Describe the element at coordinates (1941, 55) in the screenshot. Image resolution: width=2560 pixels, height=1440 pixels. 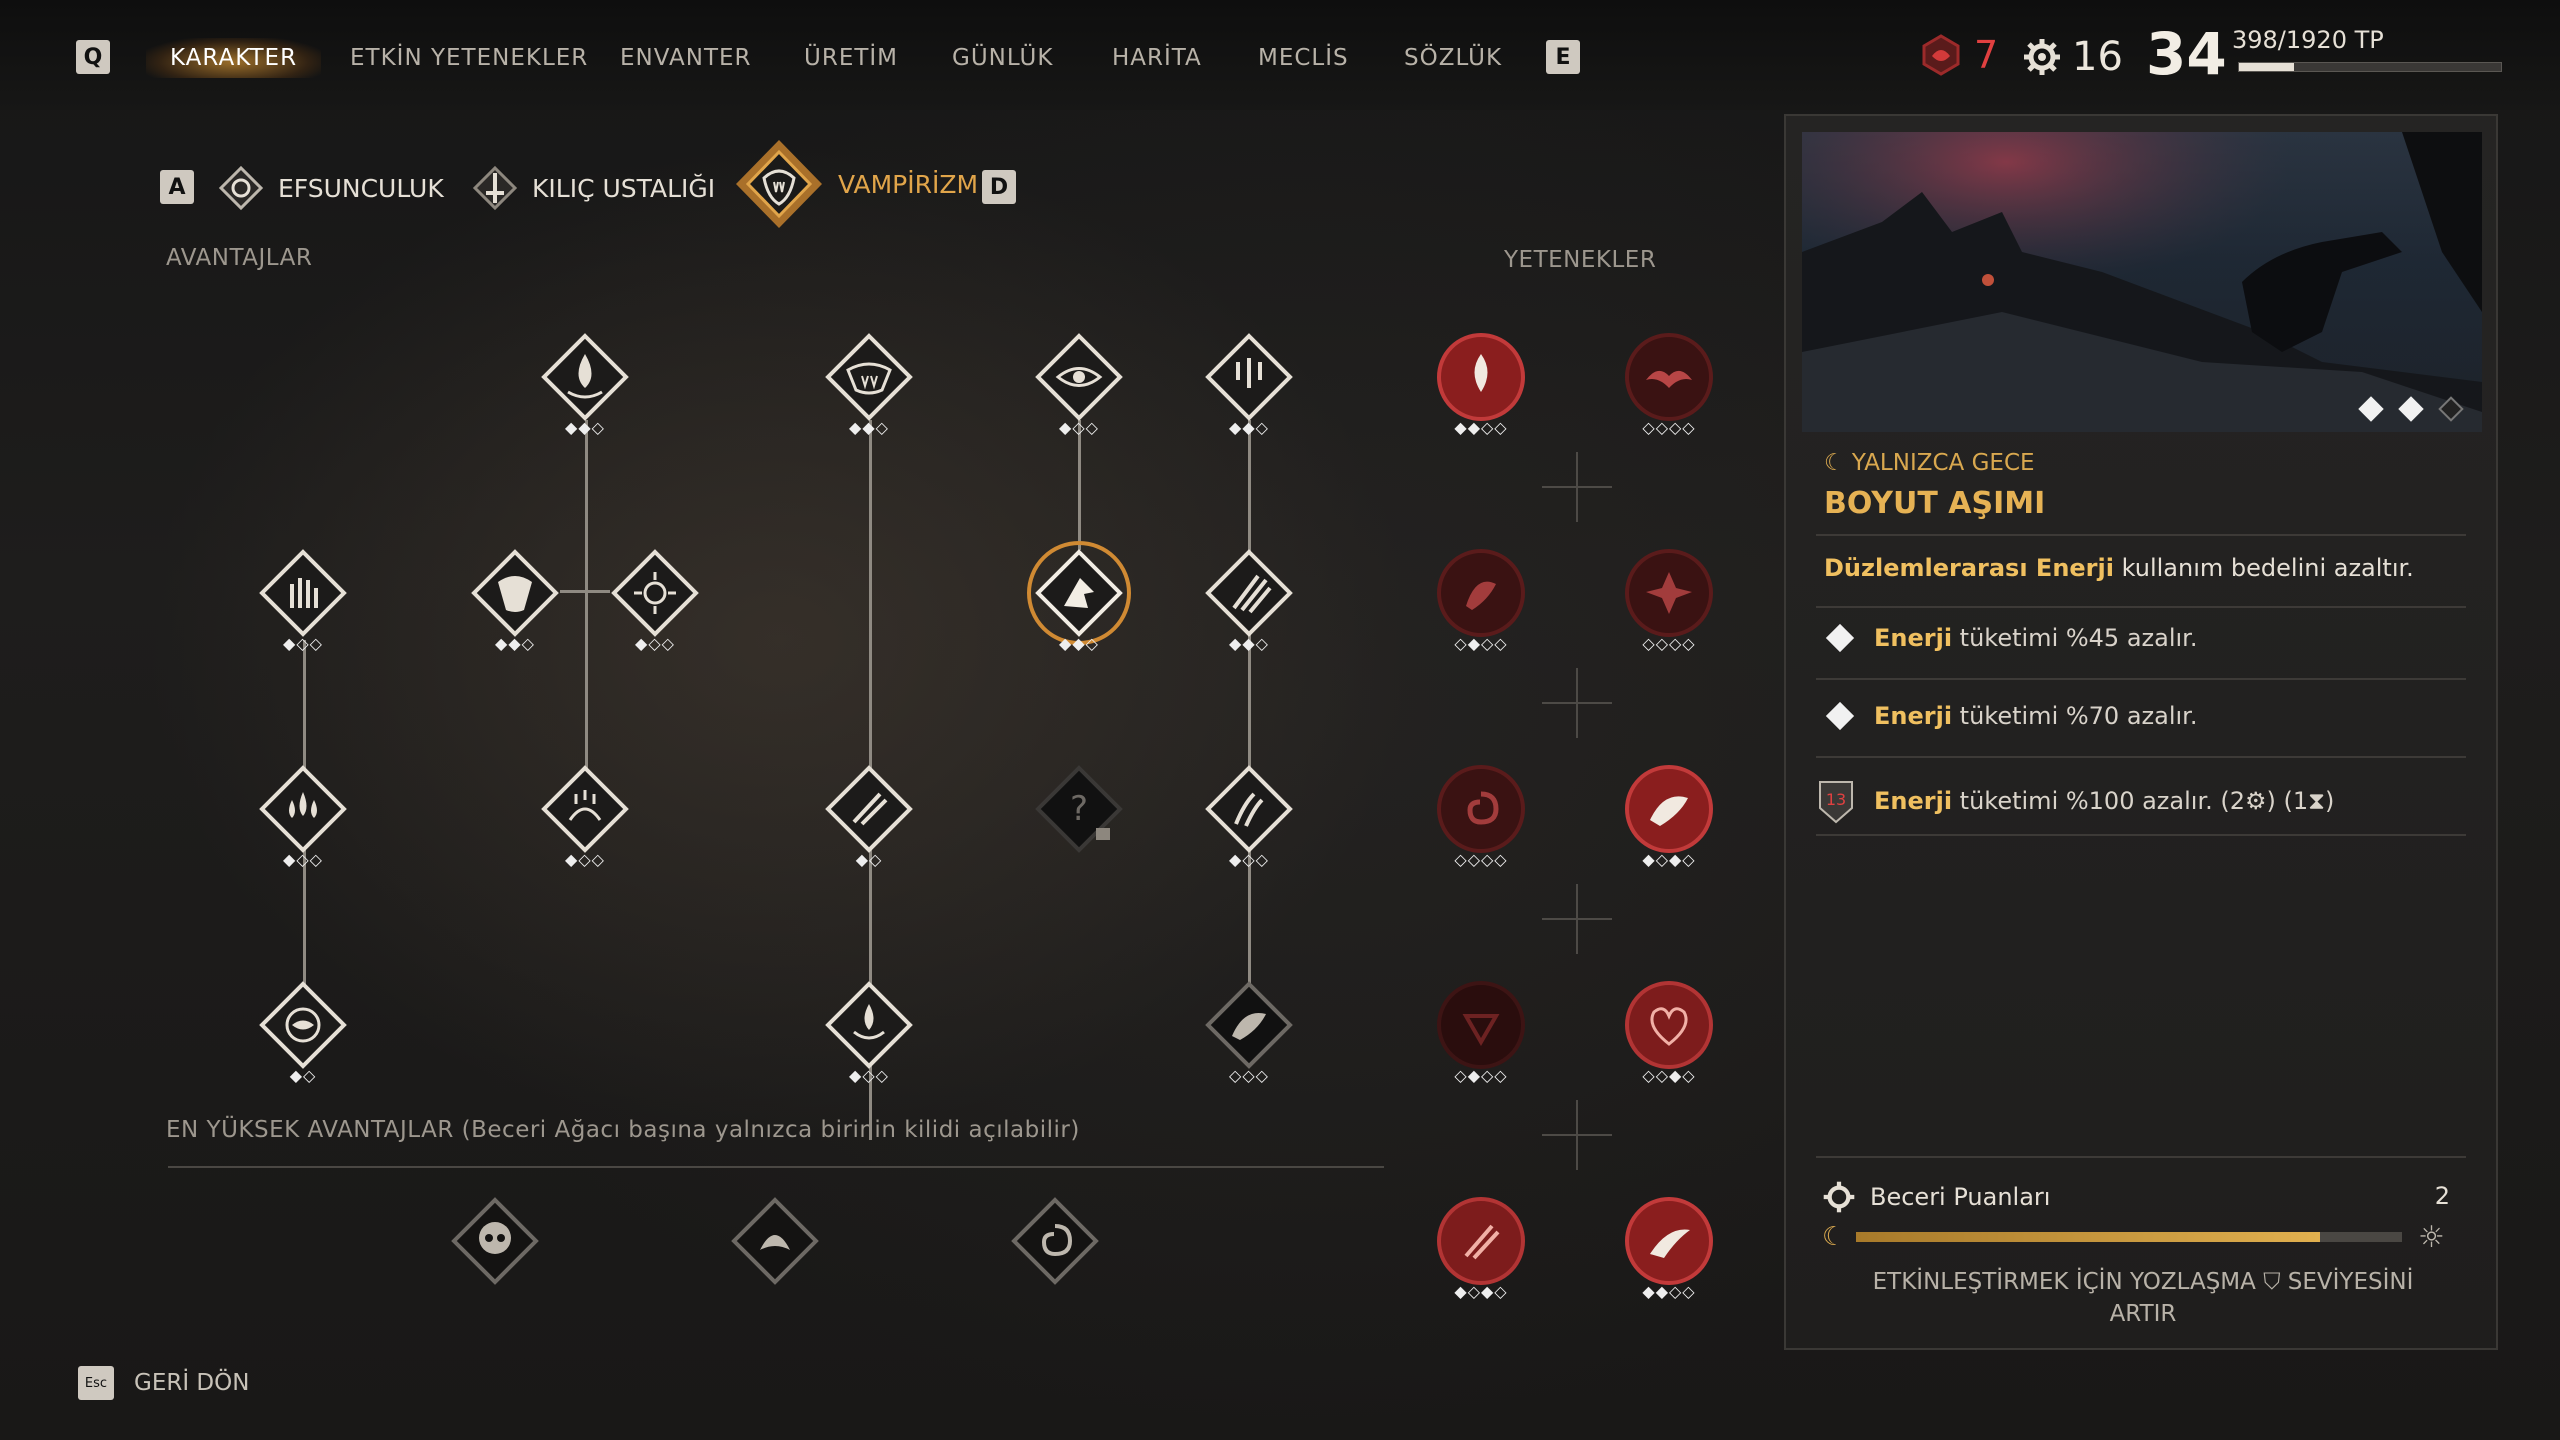
I see `corruption-icon` at that location.